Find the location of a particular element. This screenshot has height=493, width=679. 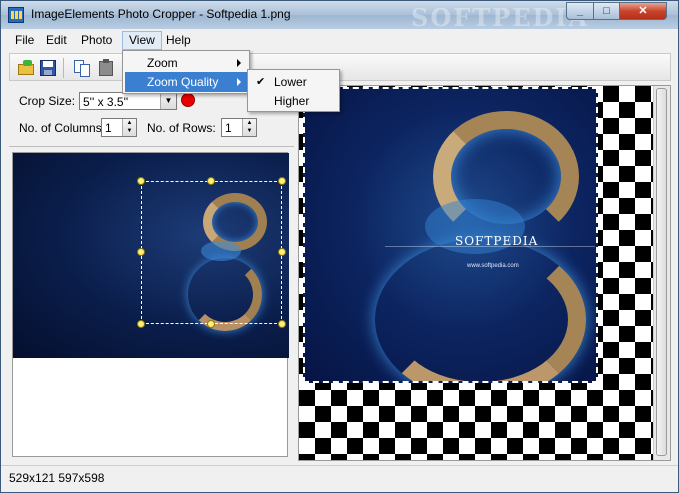

rows-stepper: 1 ▲ ▼ is located at coordinates (239, 127).